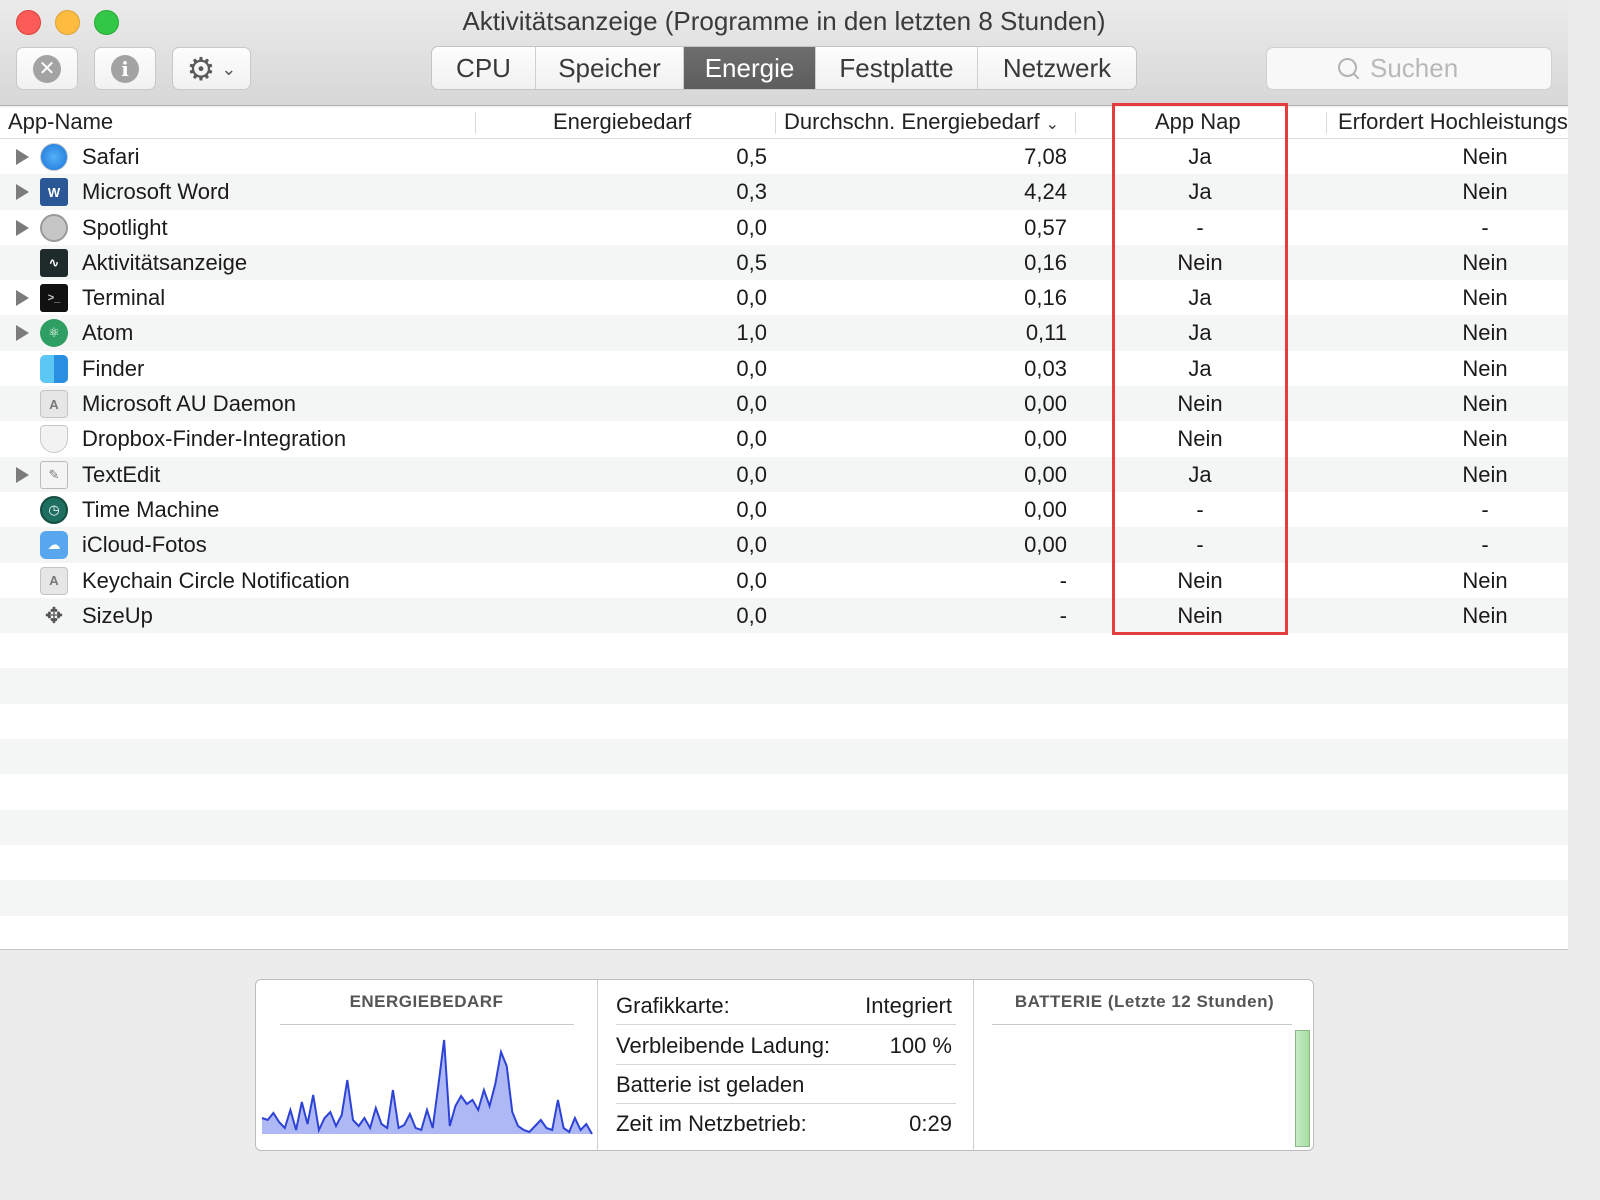 The width and height of the screenshot is (1600, 1200). Describe the element at coordinates (897, 68) in the screenshot. I see `tab-festplatte: Festplatte` at that location.